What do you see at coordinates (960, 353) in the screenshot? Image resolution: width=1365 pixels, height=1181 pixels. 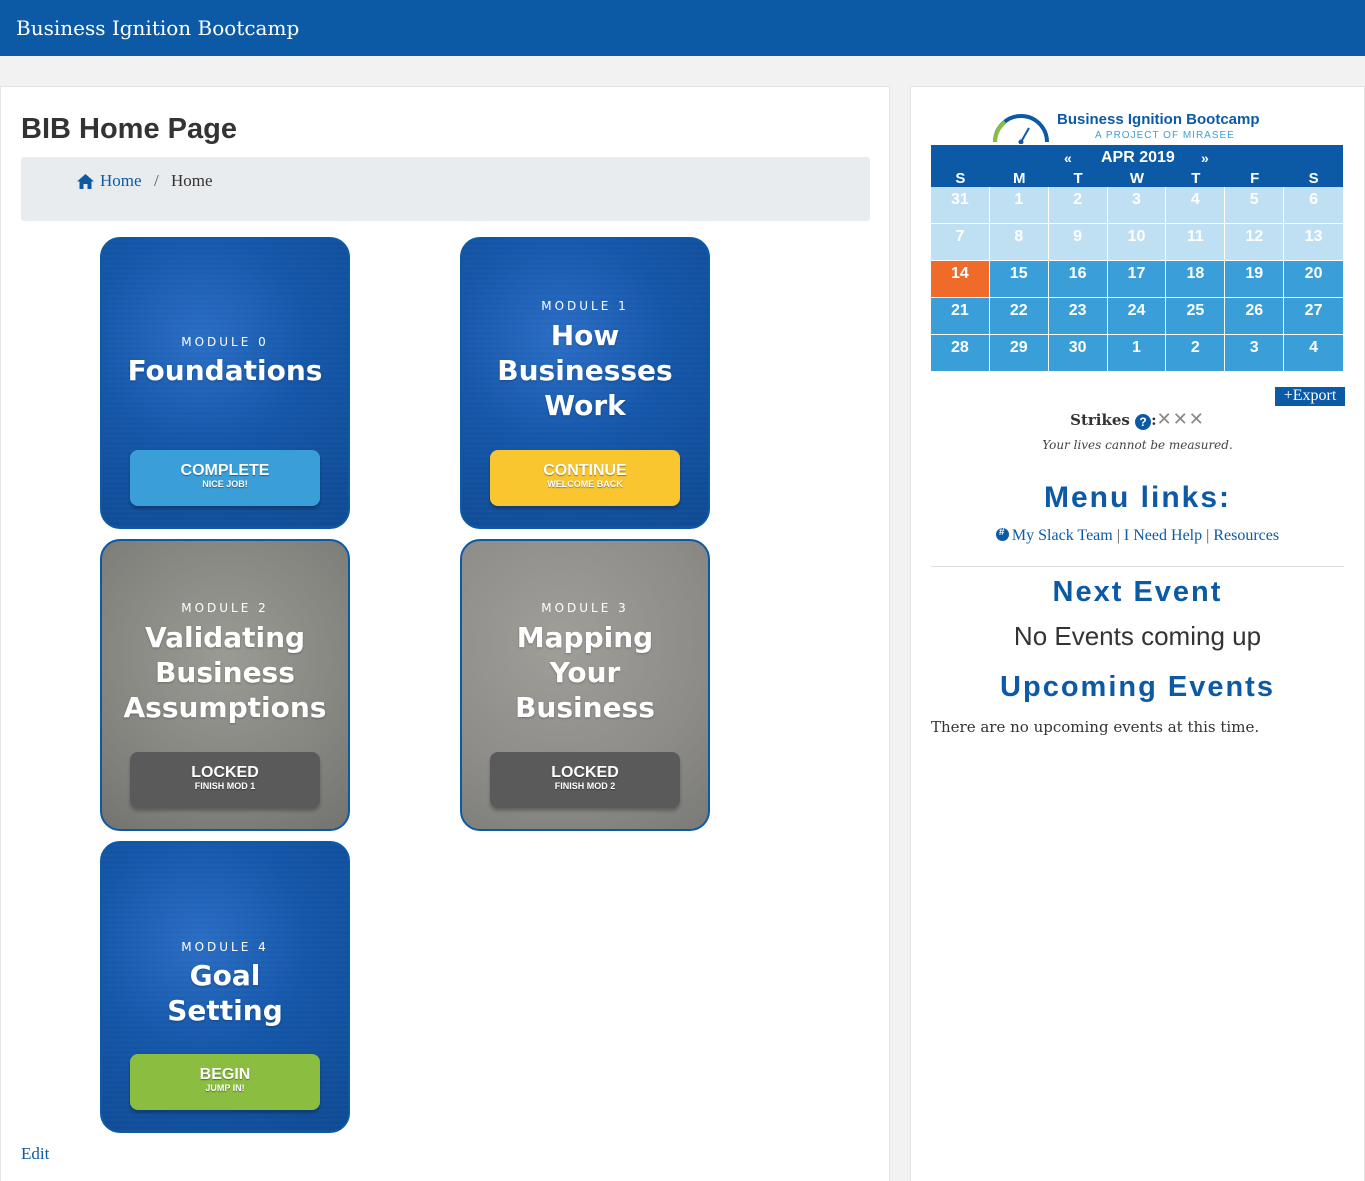 I see `calendar-day: 28` at bounding box center [960, 353].